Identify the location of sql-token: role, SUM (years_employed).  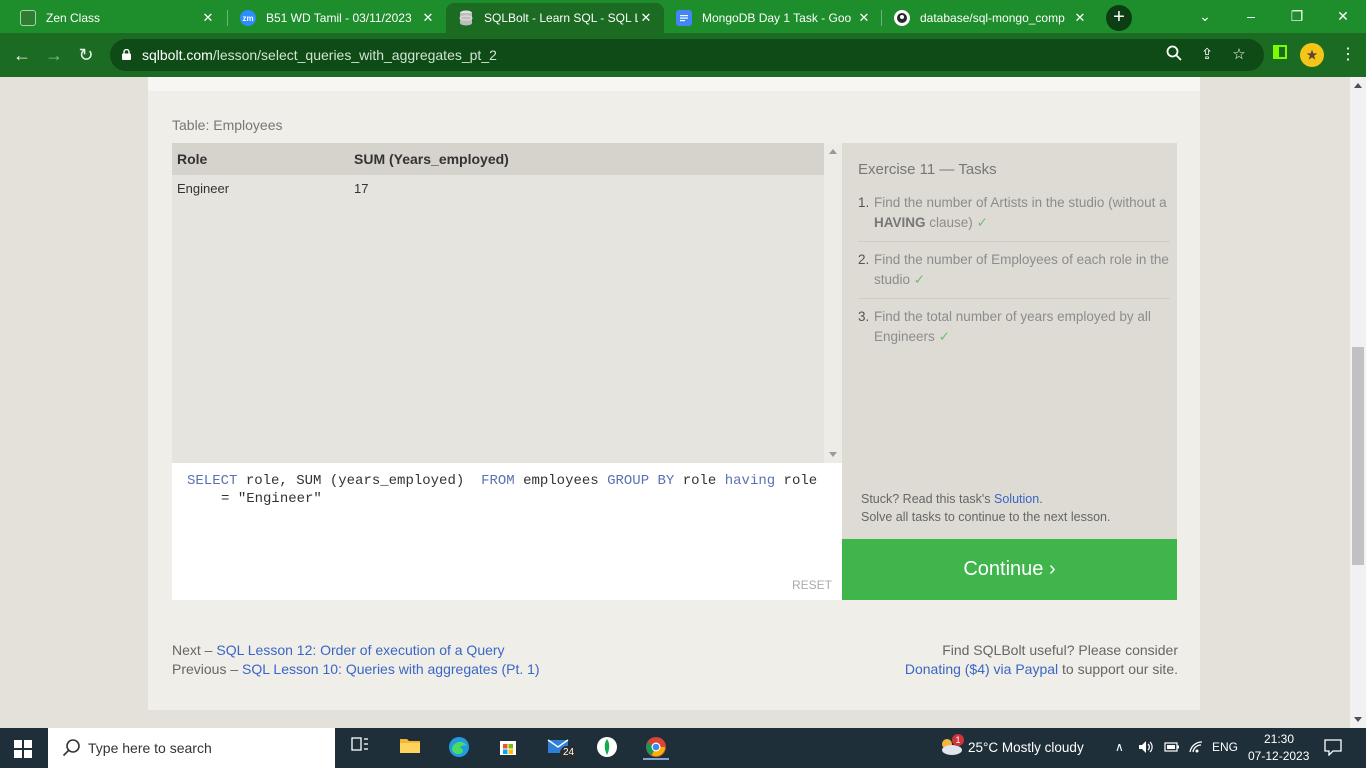
(359, 481).